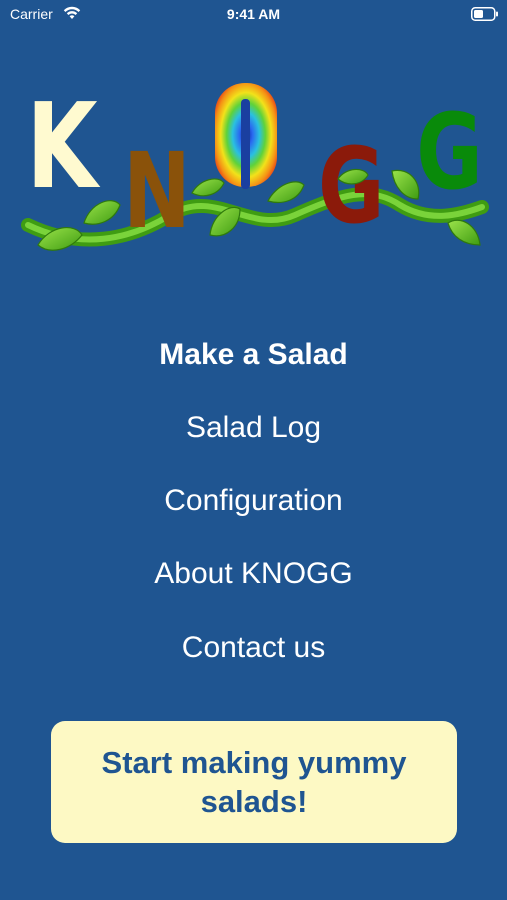  What do you see at coordinates (253, 501) in the screenshot?
I see `menu-item-configuration: Configuration` at bounding box center [253, 501].